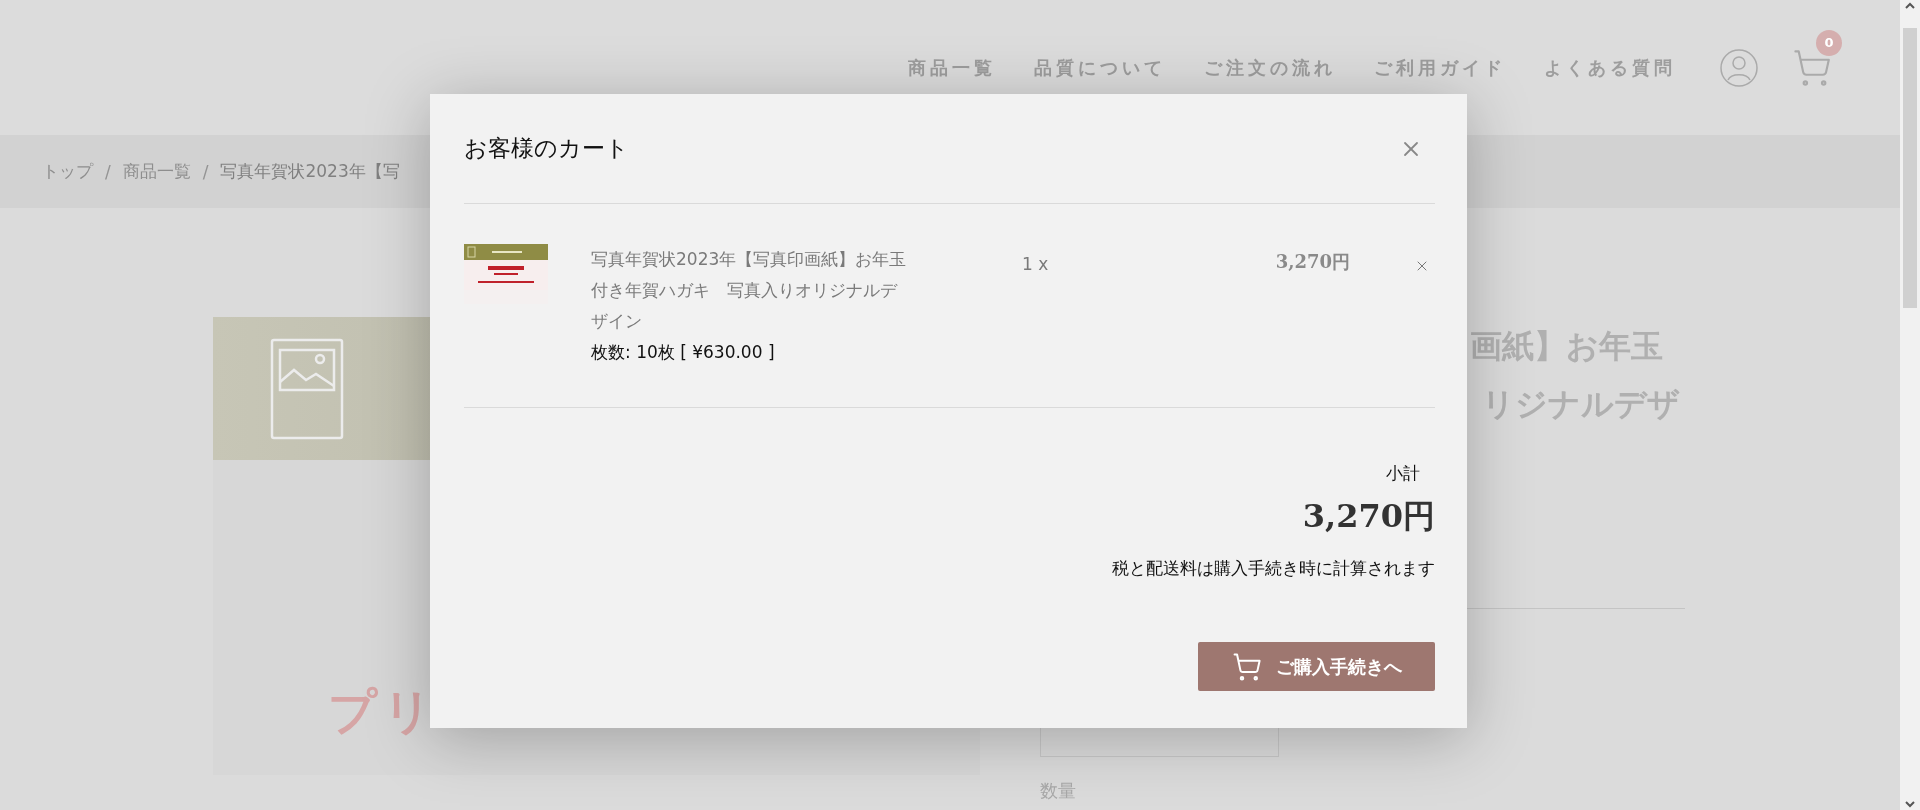 This screenshot has width=1920, height=810. What do you see at coordinates (1403, 473) in the screenshot?
I see `subtotal-label: 小計` at bounding box center [1403, 473].